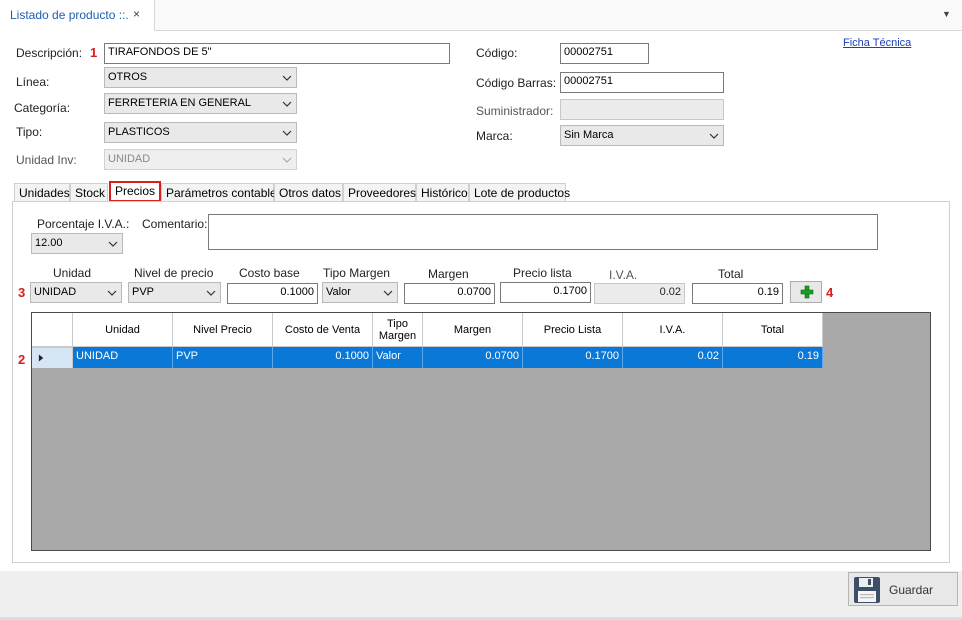 This screenshot has height=620, width=962. Describe the element at coordinates (89, 192) in the screenshot. I see `tab-stock: Stock` at that location.